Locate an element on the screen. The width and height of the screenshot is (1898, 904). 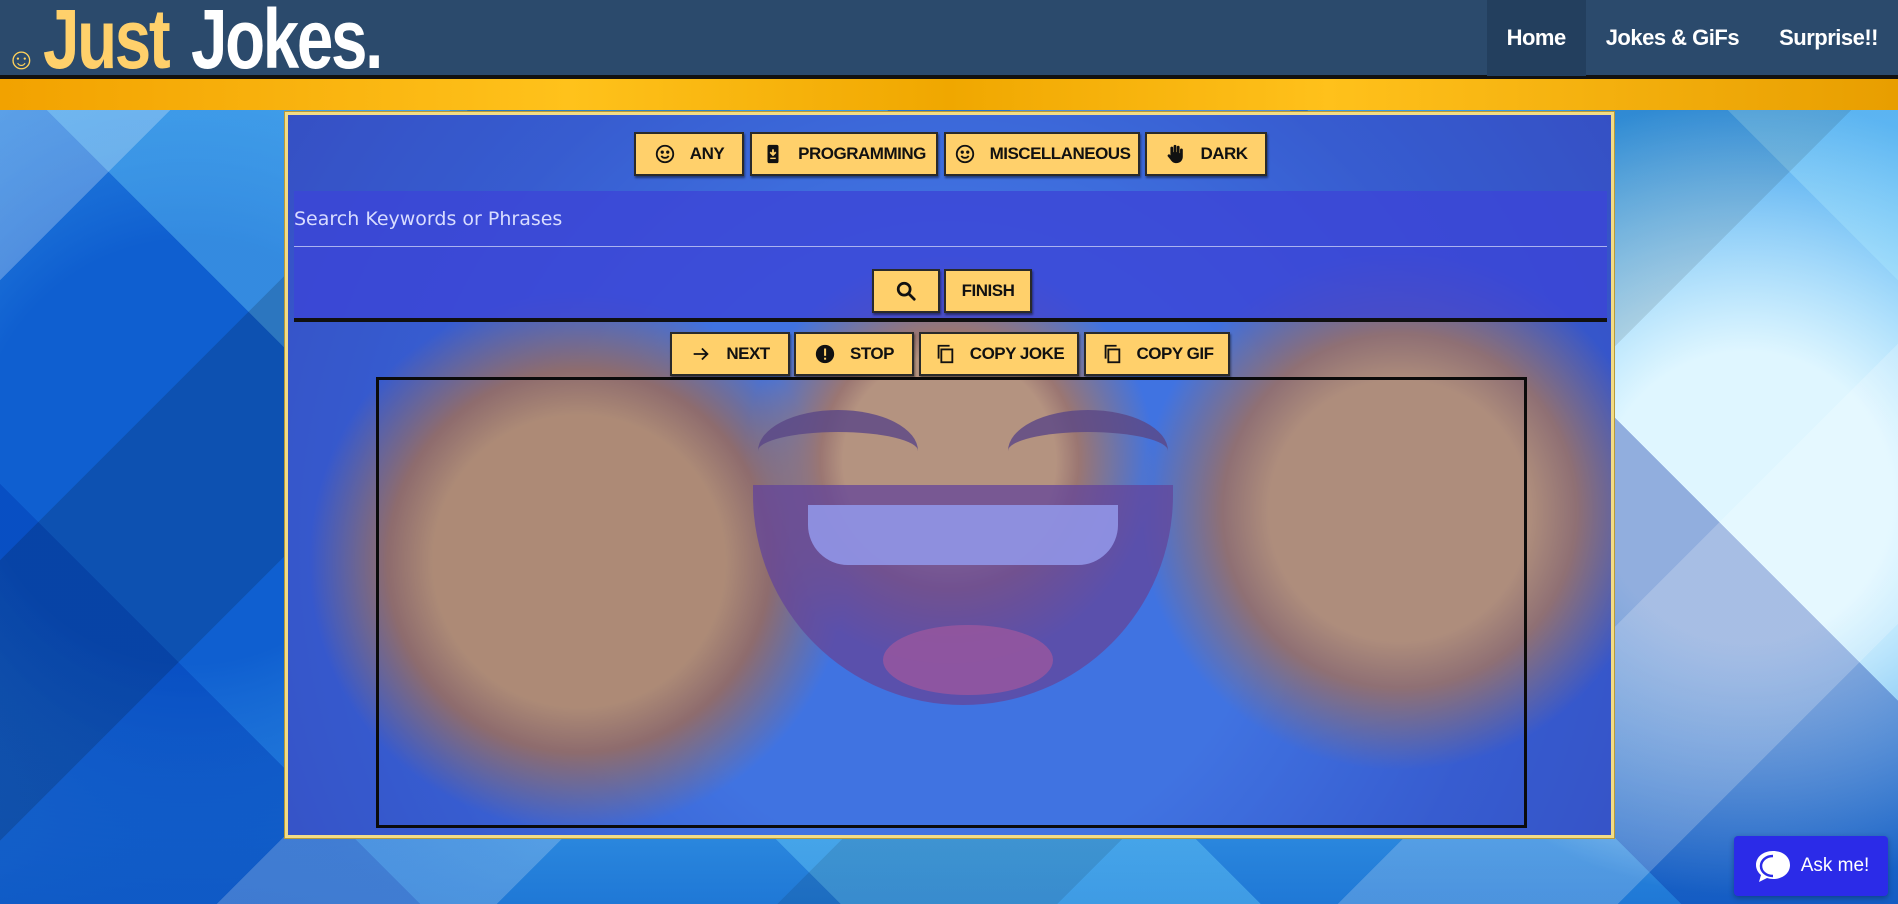
search-button is located at coordinates (906, 291).